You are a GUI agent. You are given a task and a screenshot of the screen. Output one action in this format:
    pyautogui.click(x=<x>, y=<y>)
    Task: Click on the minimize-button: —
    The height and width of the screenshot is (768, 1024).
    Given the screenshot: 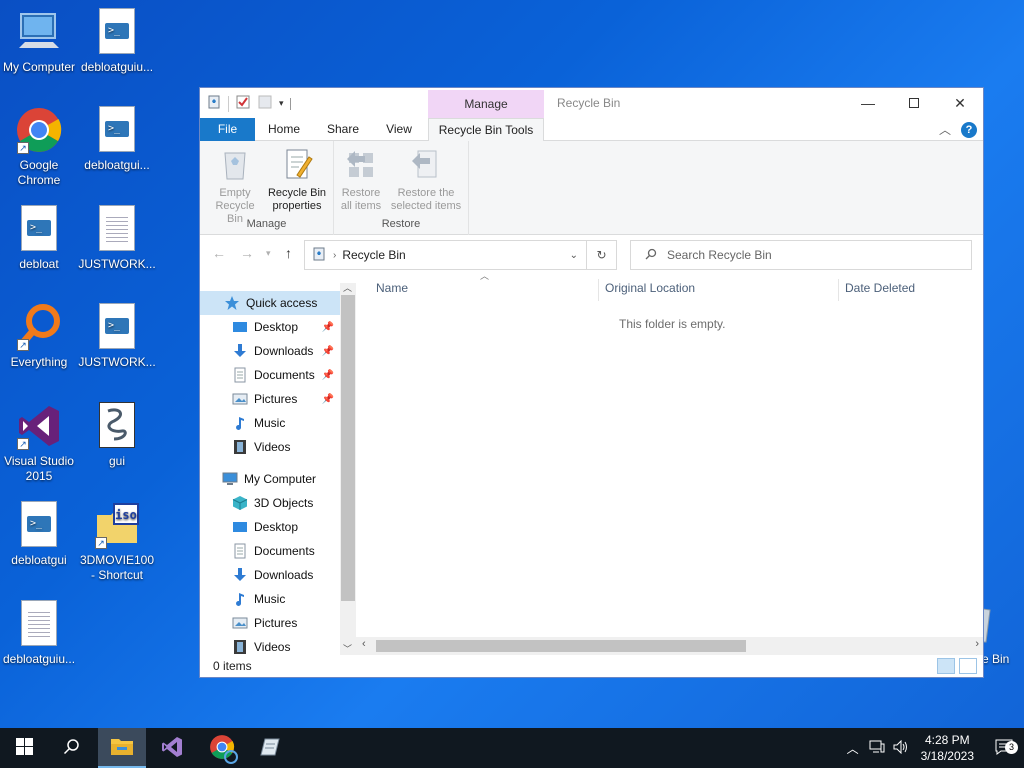 What is the action you would take?
    pyautogui.click(x=868, y=103)
    